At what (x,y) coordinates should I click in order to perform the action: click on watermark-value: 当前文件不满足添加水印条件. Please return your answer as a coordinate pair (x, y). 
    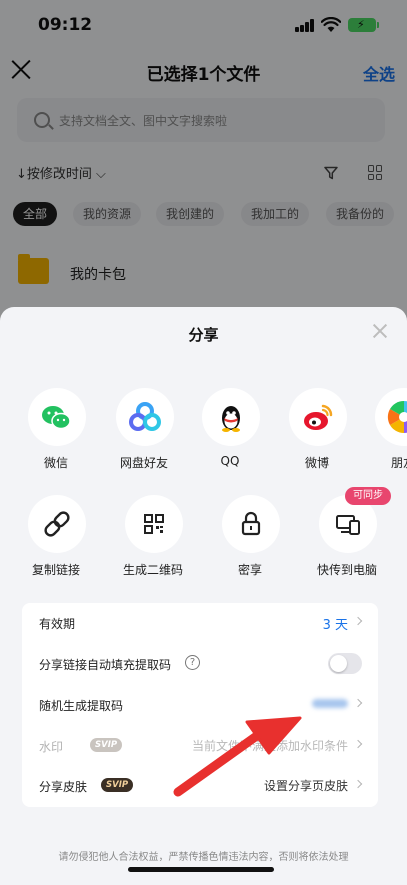
    Looking at the image, I should click on (269, 746).